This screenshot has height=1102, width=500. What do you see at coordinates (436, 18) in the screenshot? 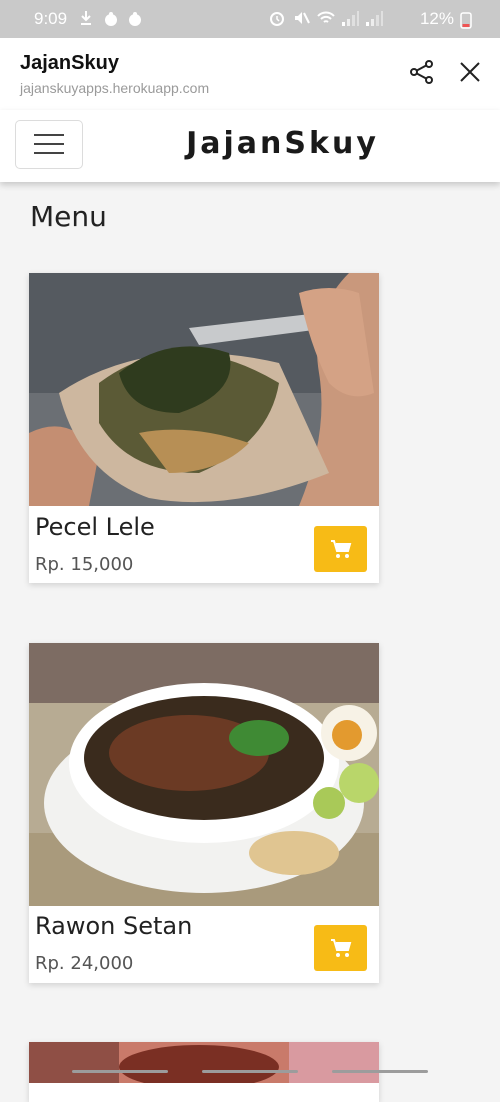
I see `battery-level: 12%` at bounding box center [436, 18].